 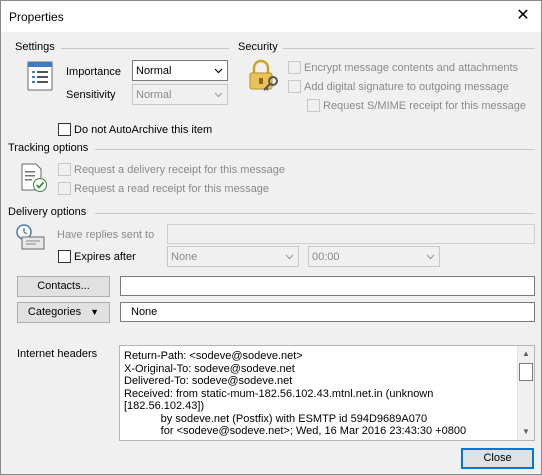 I want to click on read-receipt-label: Request a read receipt for this message, so click(x=172, y=189).